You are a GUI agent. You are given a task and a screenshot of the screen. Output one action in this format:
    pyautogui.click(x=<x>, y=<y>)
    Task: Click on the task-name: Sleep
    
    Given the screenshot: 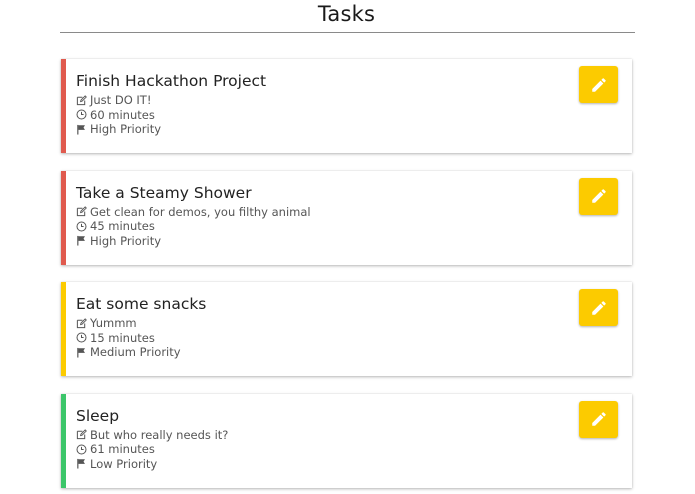 What is the action you would take?
    pyautogui.click(x=98, y=415)
    